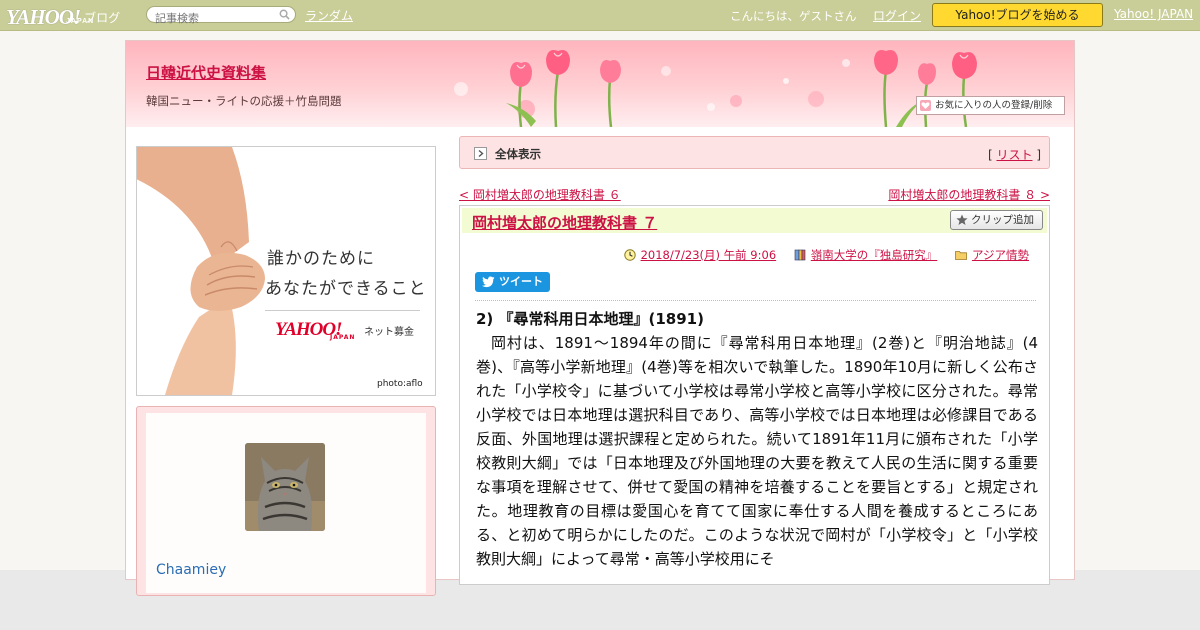 This screenshot has height=630, width=1200. Describe the element at coordinates (1017, 15) in the screenshot. I see `start-blog-button: Yahoo!ブログを始める` at that location.